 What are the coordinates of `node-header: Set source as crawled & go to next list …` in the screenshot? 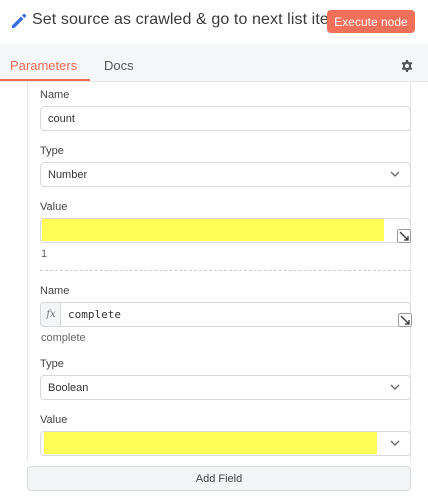 It's located at (214, 22).